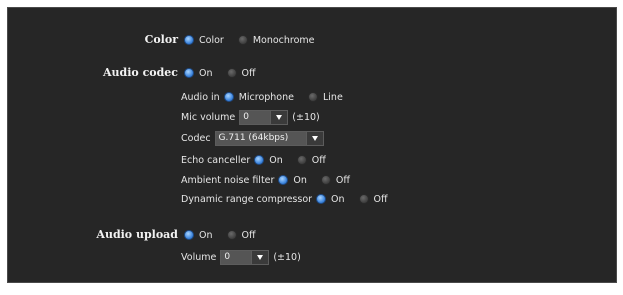  What do you see at coordinates (137, 234) in the screenshot?
I see `audio-upload-heading: Audio upload` at bounding box center [137, 234].